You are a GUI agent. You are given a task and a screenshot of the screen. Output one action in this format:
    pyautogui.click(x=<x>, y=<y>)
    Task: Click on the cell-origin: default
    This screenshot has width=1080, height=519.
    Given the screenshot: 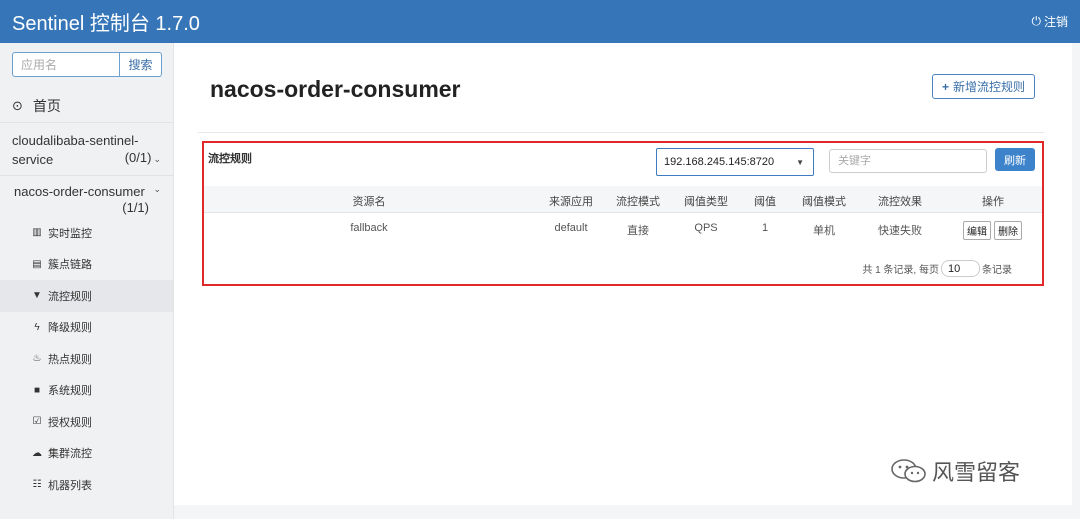 What is the action you would take?
    pyautogui.click(x=571, y=228)
    